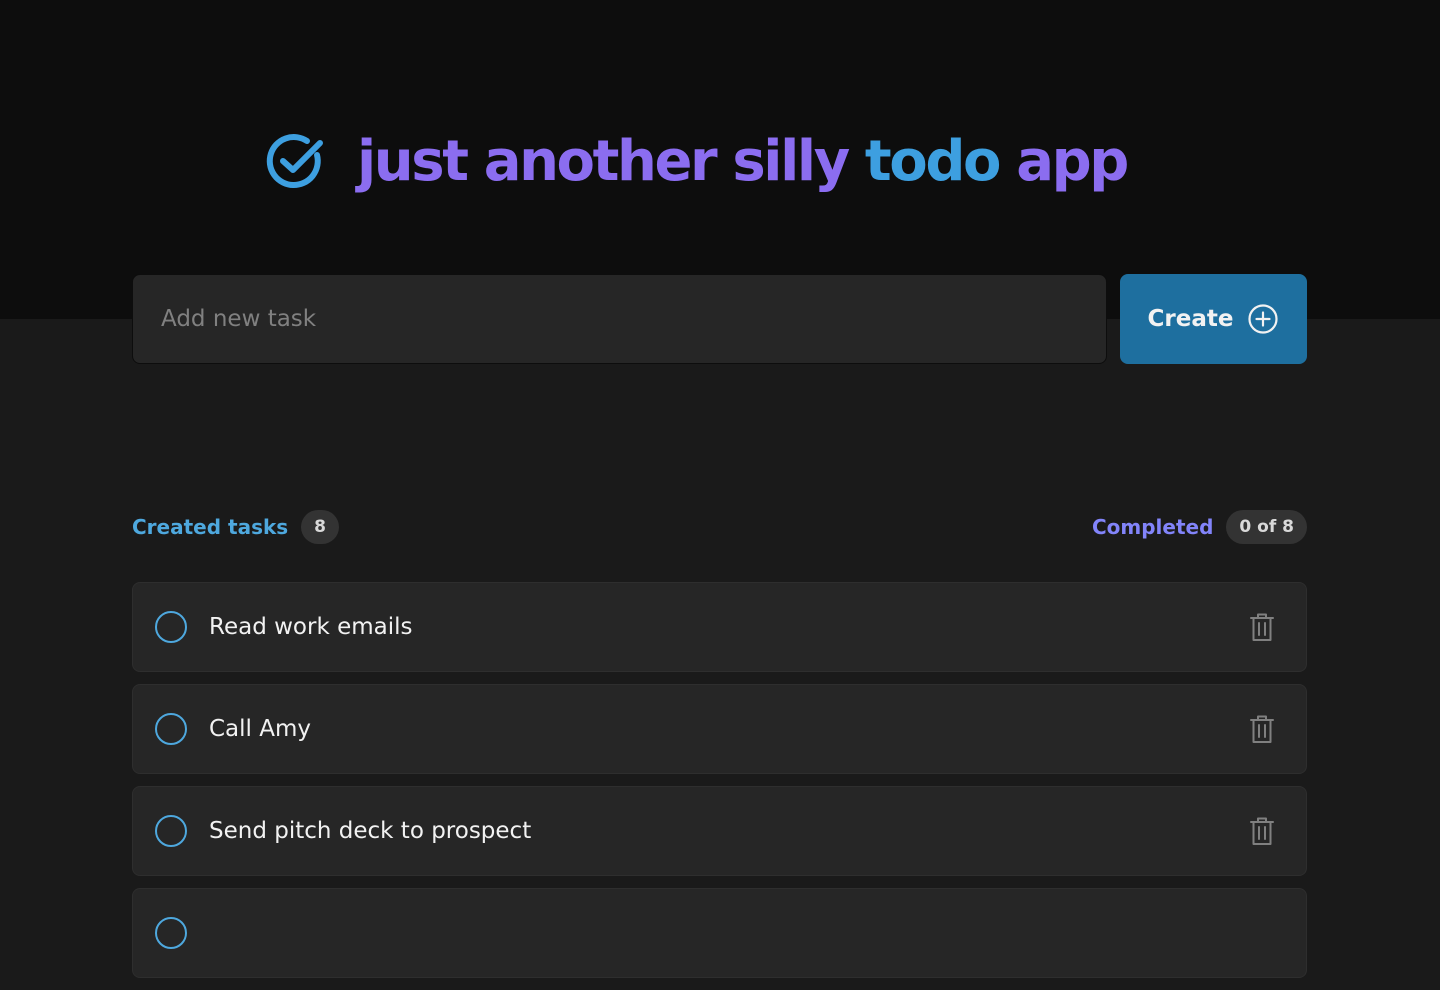 The height and width of the screenshot is (990, 1440). What do you see at coordinates (632, 319) in the screenshot?
I see `new-task-input` at bounding box center [632, 319].